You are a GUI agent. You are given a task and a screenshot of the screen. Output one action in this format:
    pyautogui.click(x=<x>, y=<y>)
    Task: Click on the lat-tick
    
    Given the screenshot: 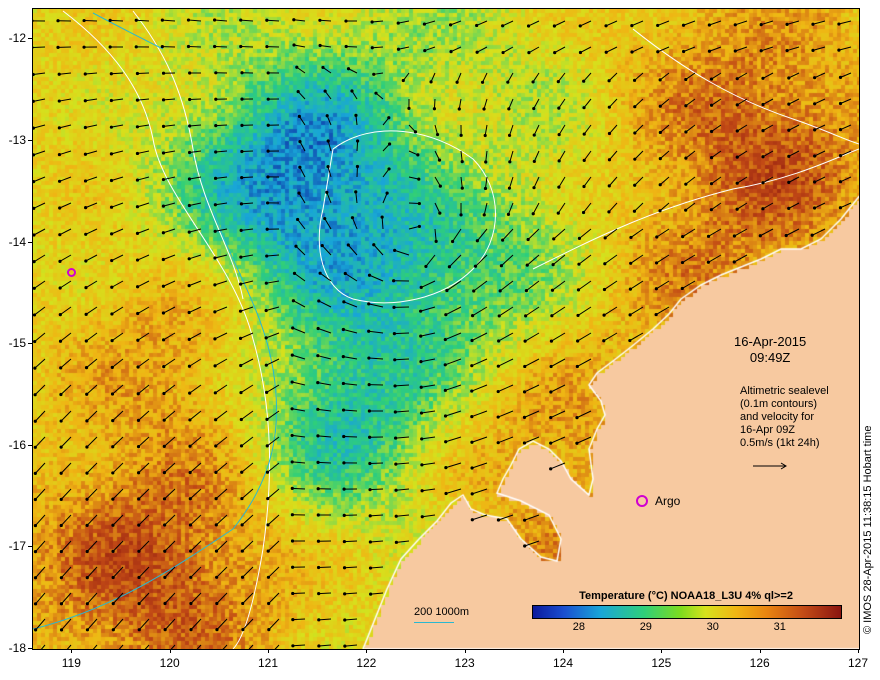 What is the action you would take?
    pyautogui.click(x=30, y=445)
    